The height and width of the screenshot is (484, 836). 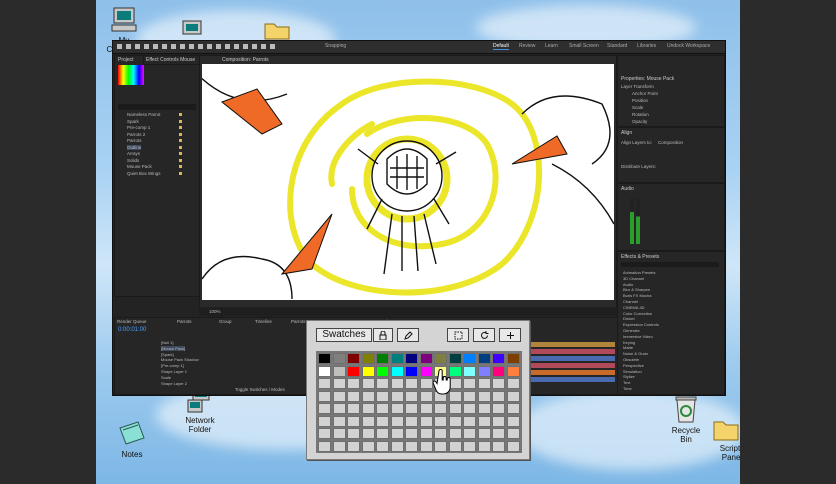 What do you see at coordinates (260, 389) in the screenshot?
I see `timeline-footer: Toggle Switches / Modes` at bounding box center [260, 389].